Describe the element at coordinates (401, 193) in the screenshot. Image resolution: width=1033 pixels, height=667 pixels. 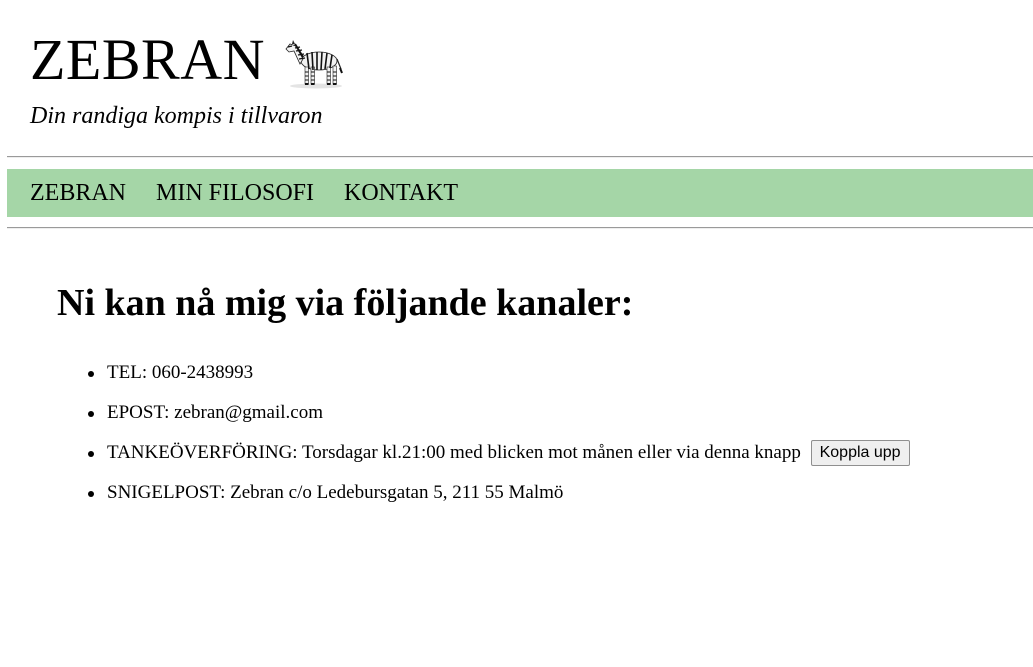
I see `nav-item-kontakt: KONTAKT` at that location.